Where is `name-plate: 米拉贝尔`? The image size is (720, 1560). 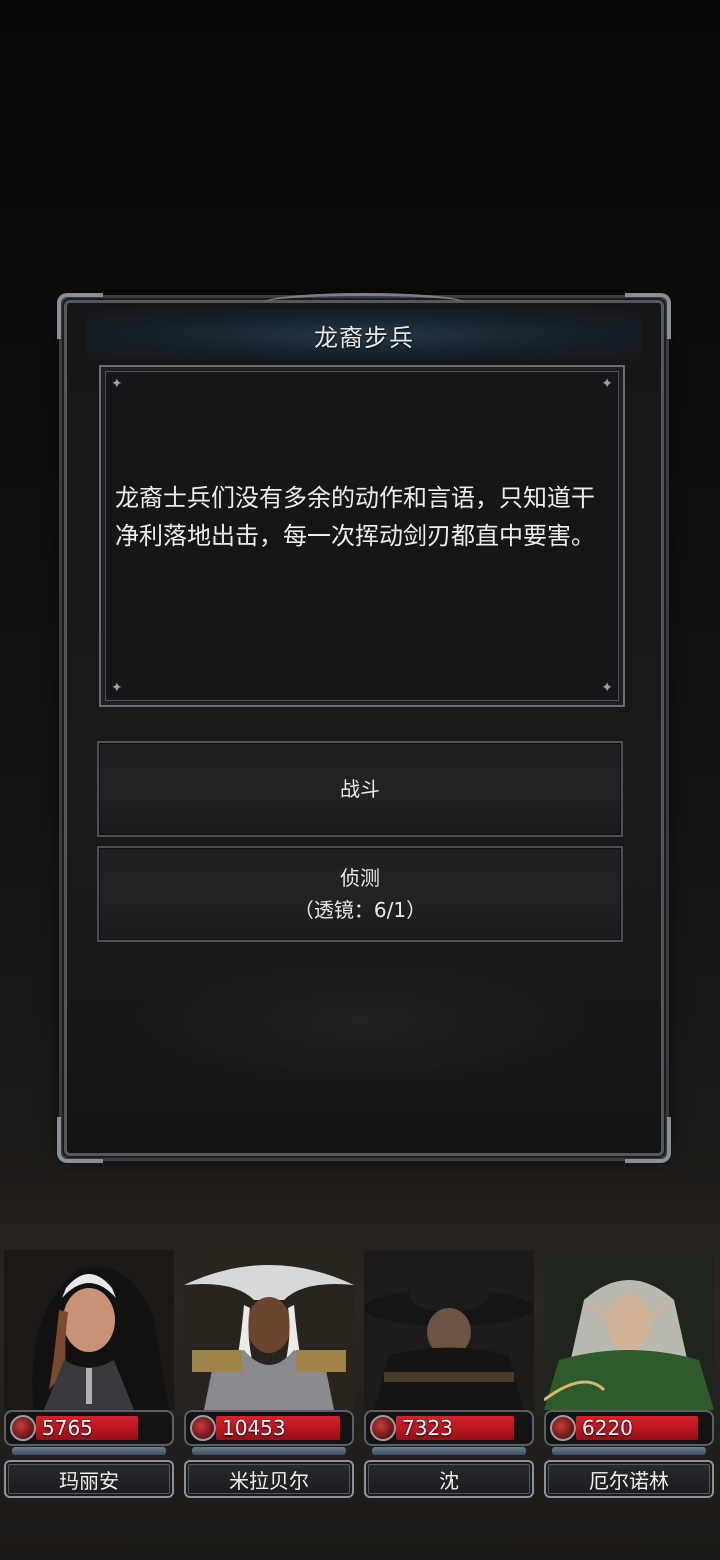 name-plate: 米拉贝尔 is located at coordinates (269, 1479).